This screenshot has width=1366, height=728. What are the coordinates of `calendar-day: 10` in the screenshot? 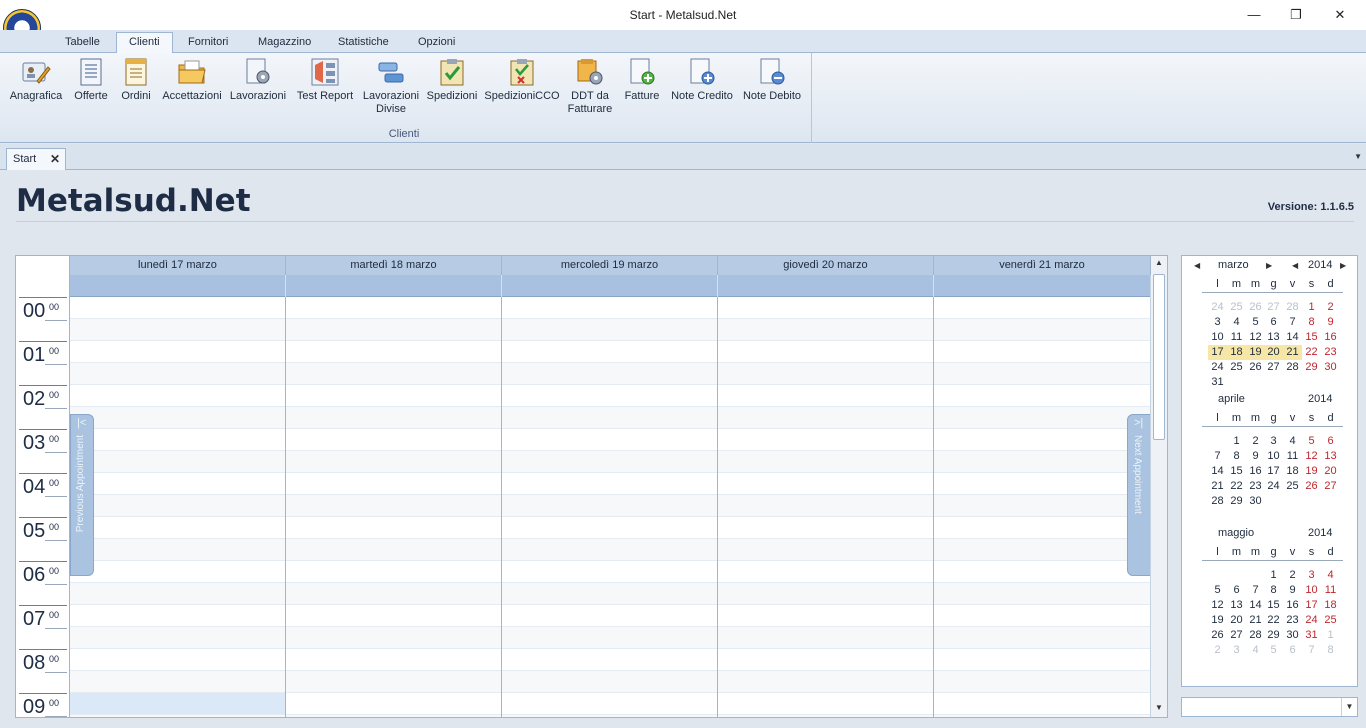 It's located at (1217, 337).